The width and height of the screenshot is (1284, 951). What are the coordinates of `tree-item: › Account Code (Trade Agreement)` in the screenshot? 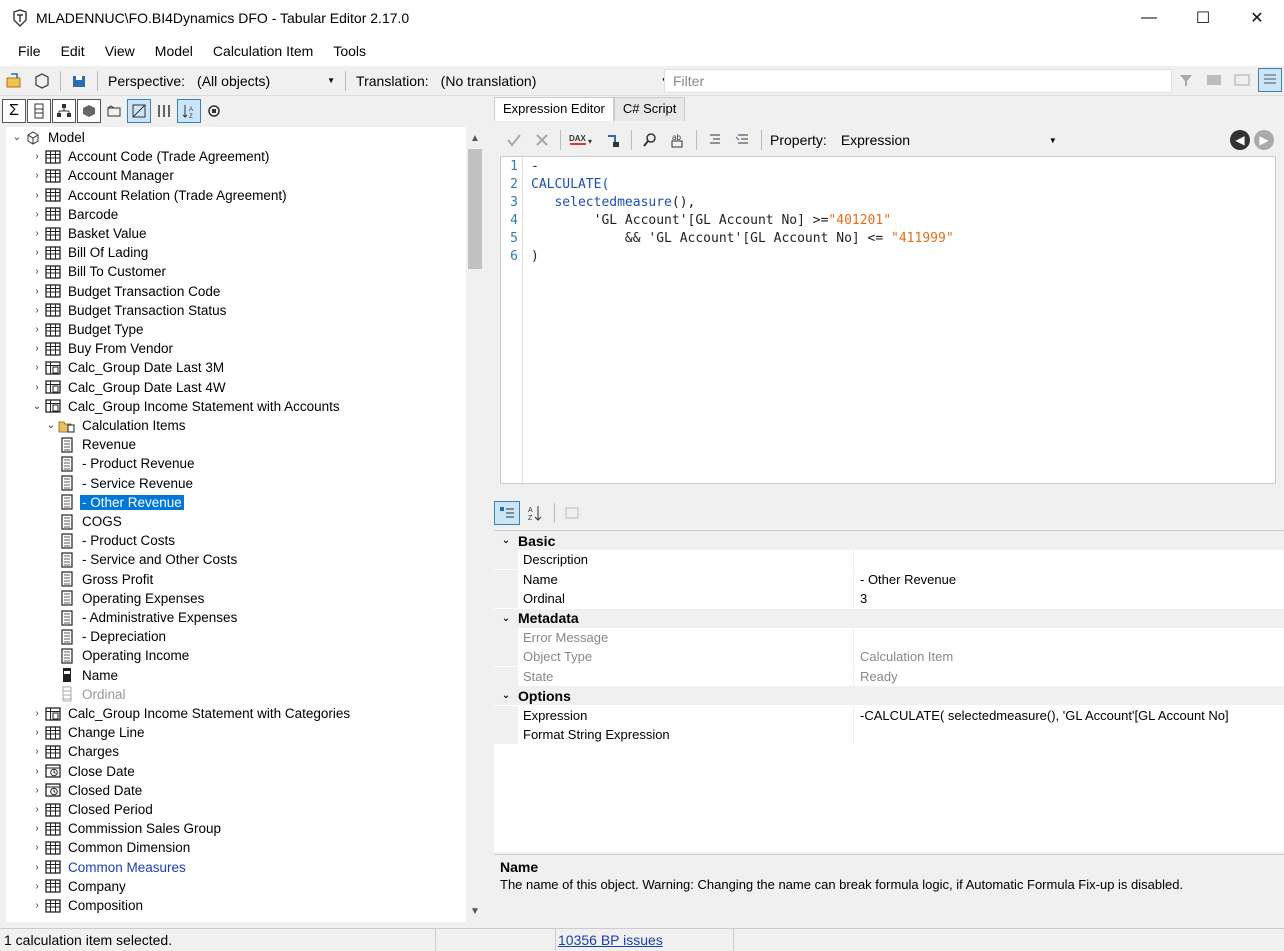 It's located at (150, 156).